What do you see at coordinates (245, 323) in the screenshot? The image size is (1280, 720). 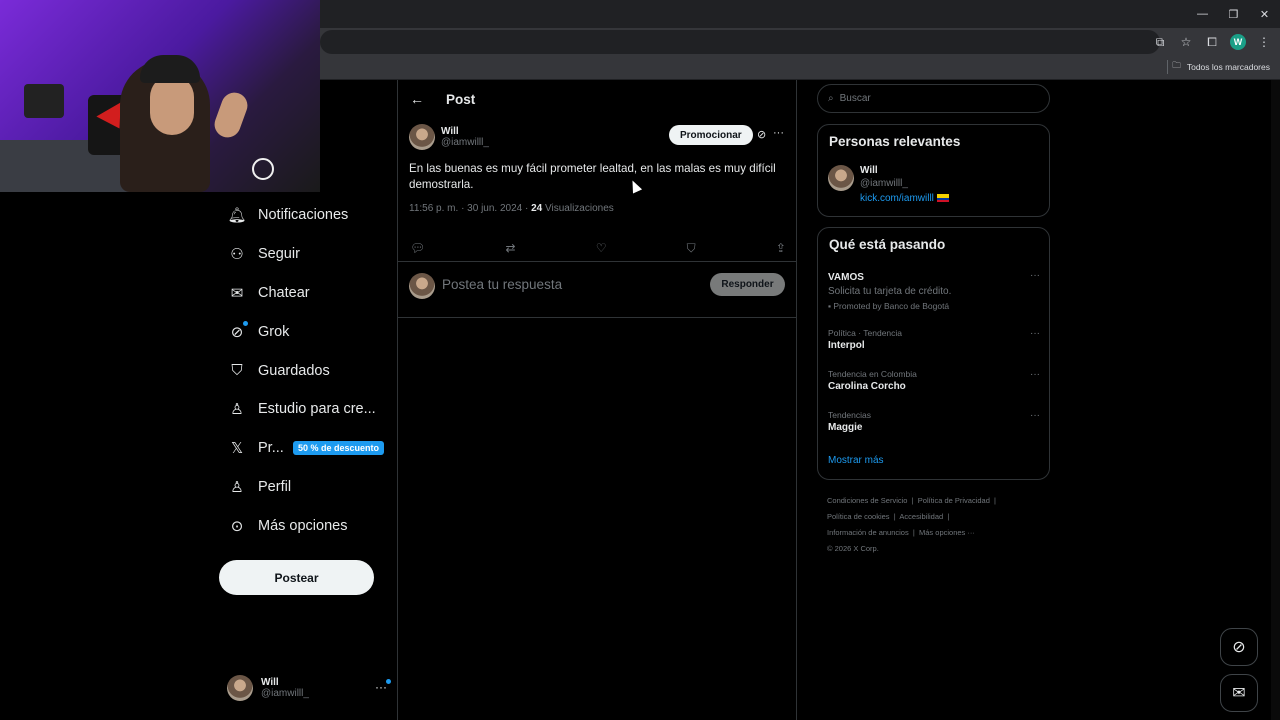 I see `notification-dot` at bounding box center [245, 323].